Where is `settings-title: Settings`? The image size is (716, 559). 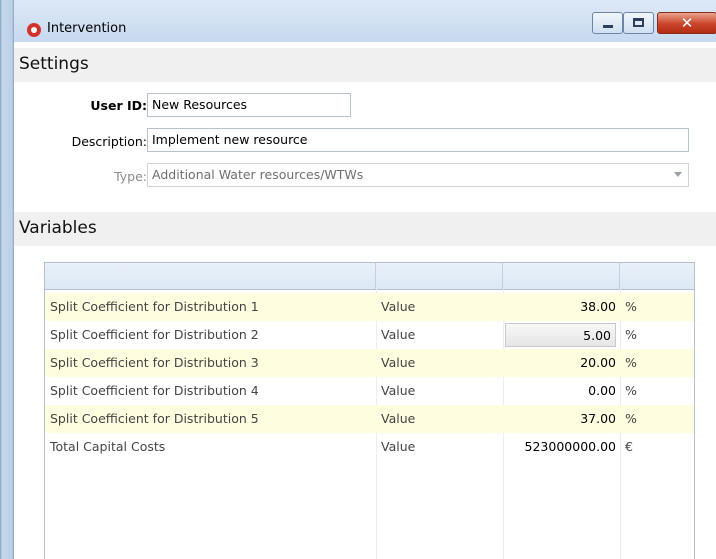
settings-title: Settings is located at coordinates (54, 64).